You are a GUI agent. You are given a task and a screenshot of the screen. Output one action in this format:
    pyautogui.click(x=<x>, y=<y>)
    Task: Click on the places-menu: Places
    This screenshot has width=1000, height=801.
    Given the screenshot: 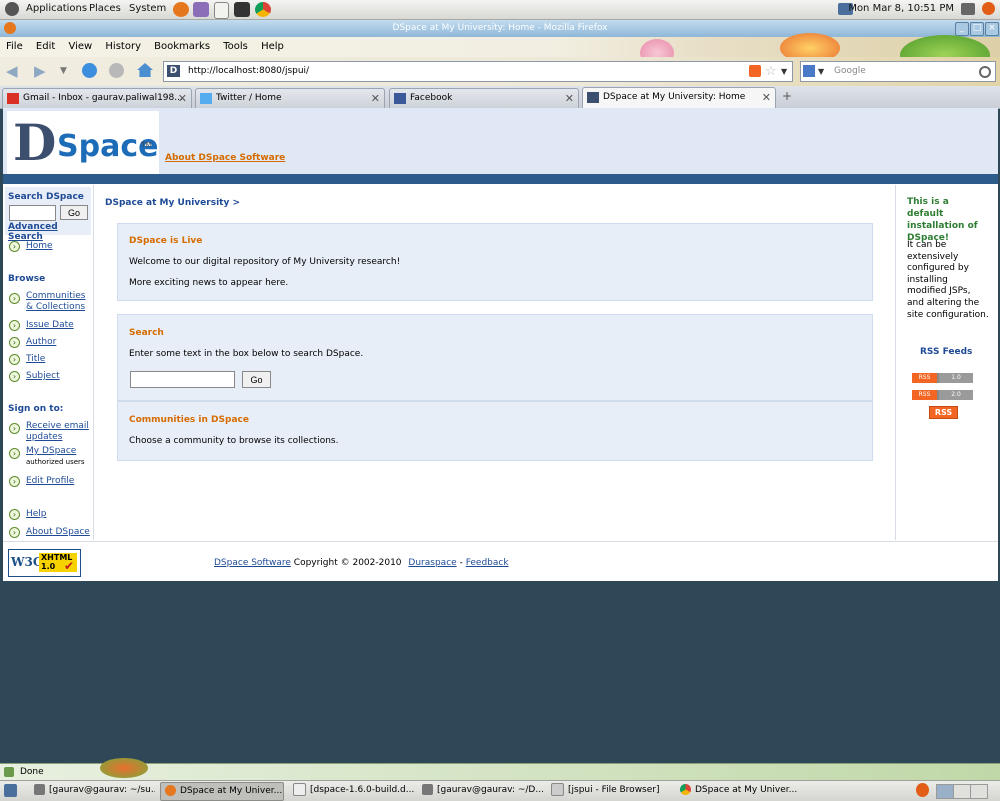 What is the action you would take?
    pyautogui.click(x=105, y=8)
    